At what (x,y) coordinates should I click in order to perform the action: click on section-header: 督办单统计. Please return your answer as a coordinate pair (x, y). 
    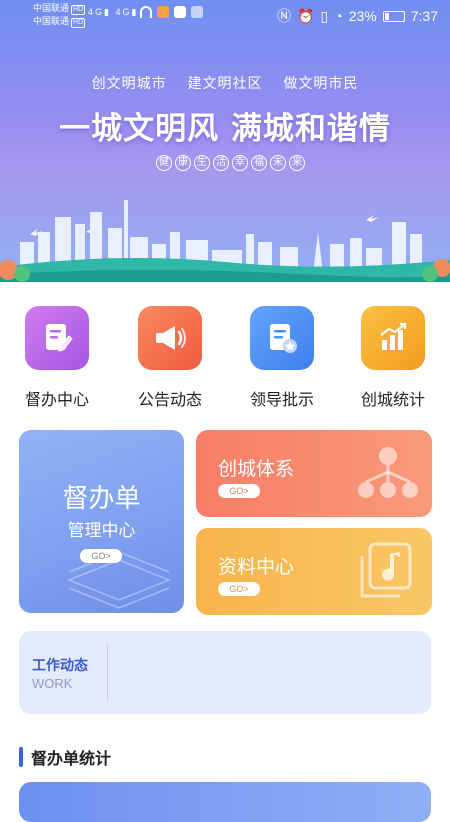
    Looking at the image, I should click on (65, 757).